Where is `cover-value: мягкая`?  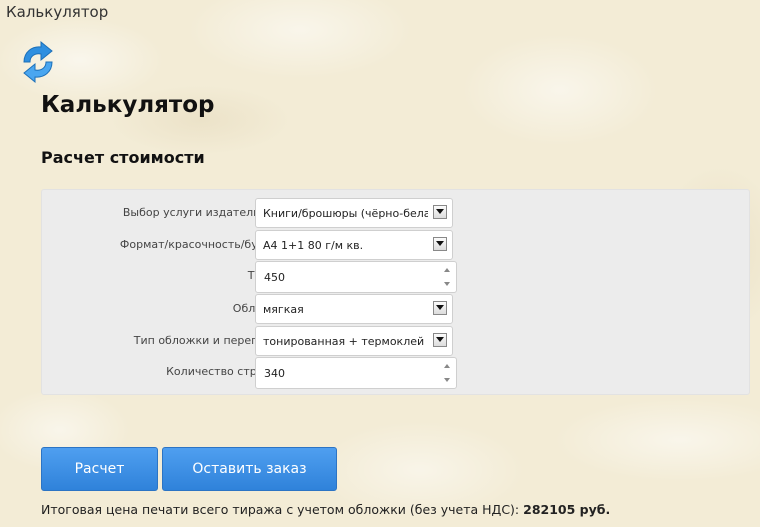 cover-value: мягкая is located at coordinates (283, 309).